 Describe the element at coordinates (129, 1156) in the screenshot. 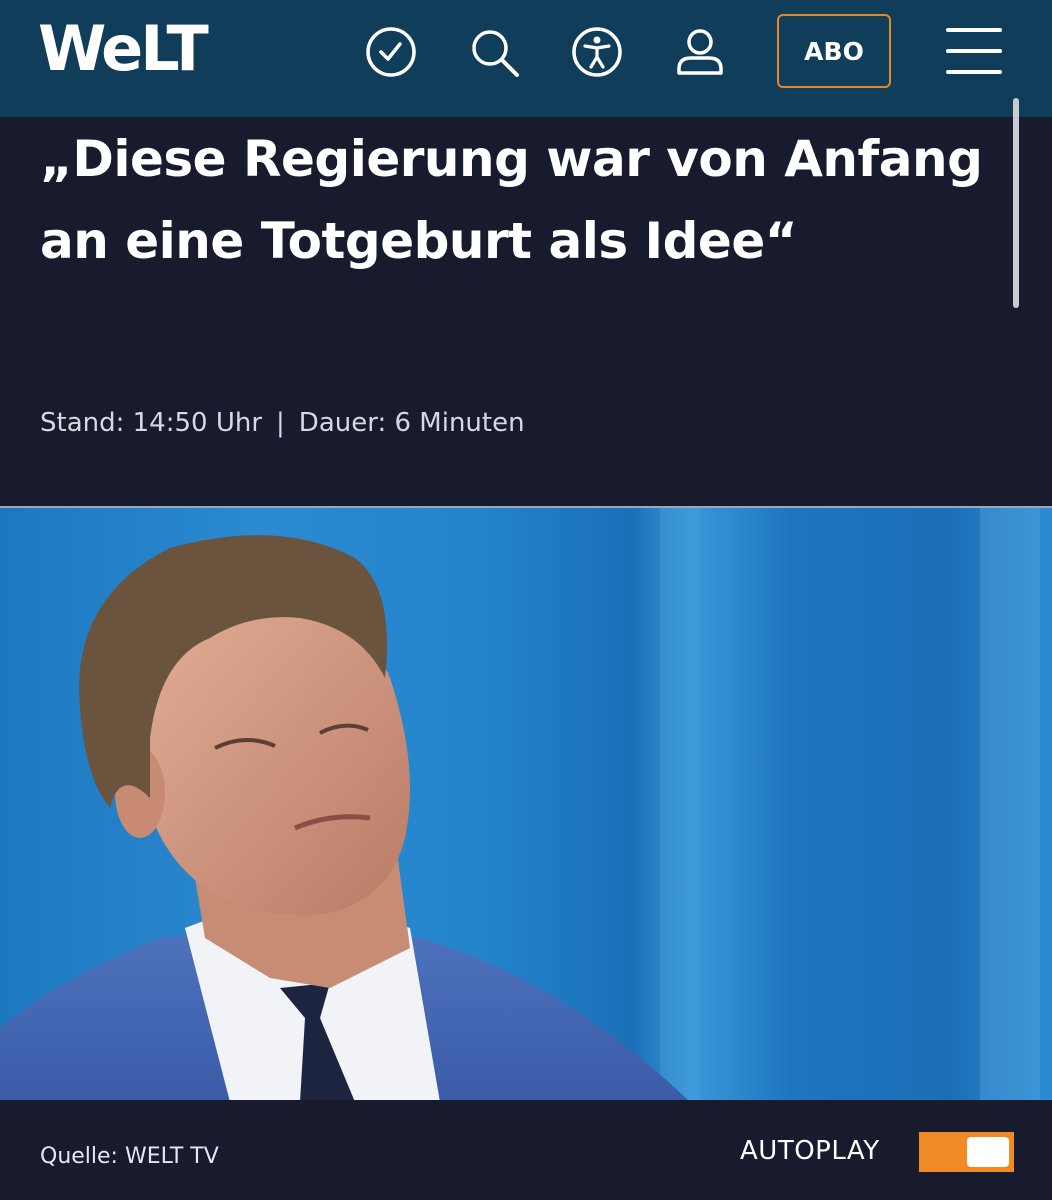

I see `video-source: Quelle: WELT TV` at that location.